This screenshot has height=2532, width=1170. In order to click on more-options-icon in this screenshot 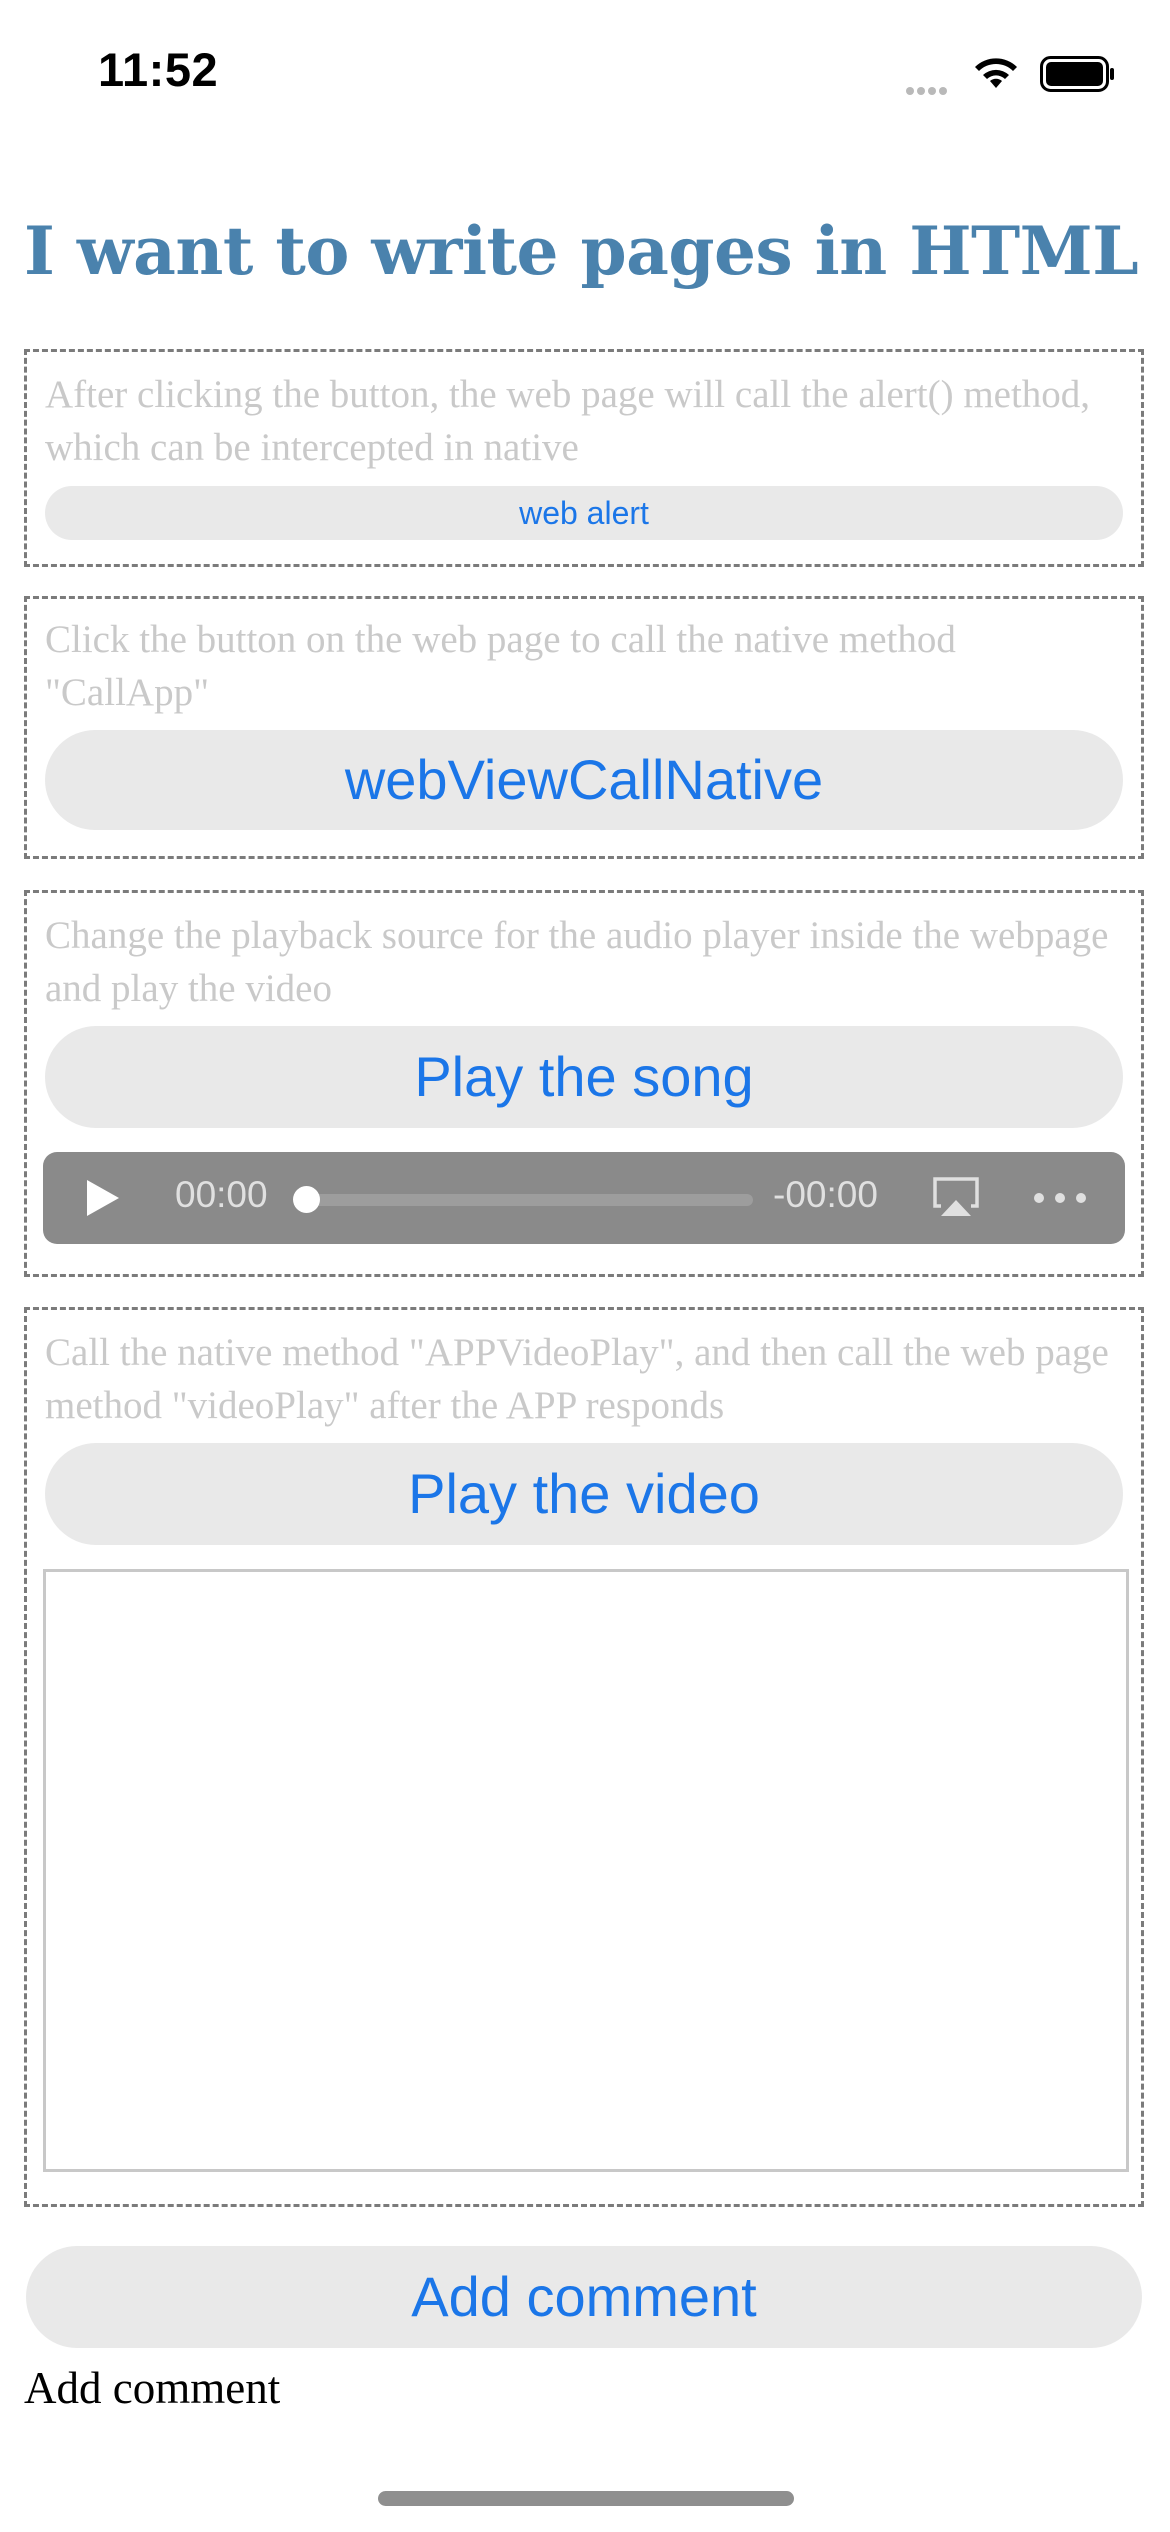, I will do `click(1060, 1198)`.